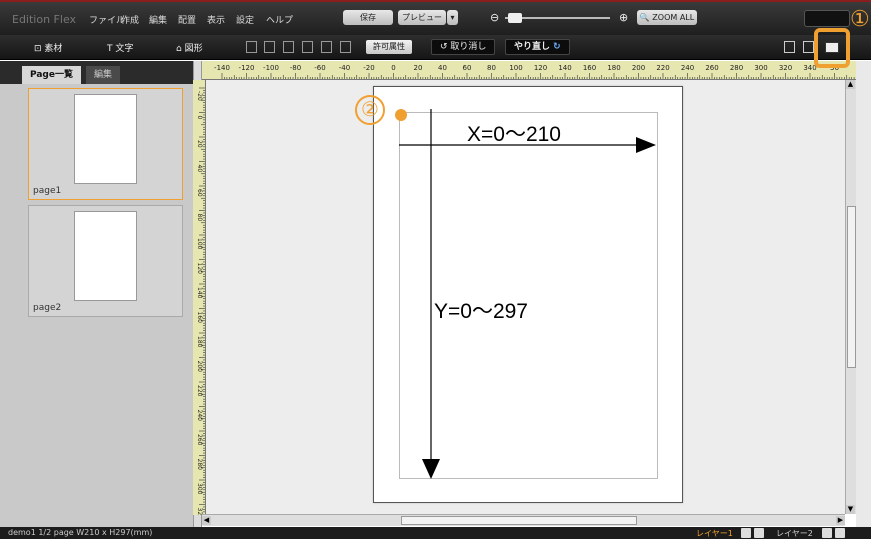  Describe the element at coordinates (48, 47) in the screenshot. I see `material-button: ⊡ 素材` at that location.